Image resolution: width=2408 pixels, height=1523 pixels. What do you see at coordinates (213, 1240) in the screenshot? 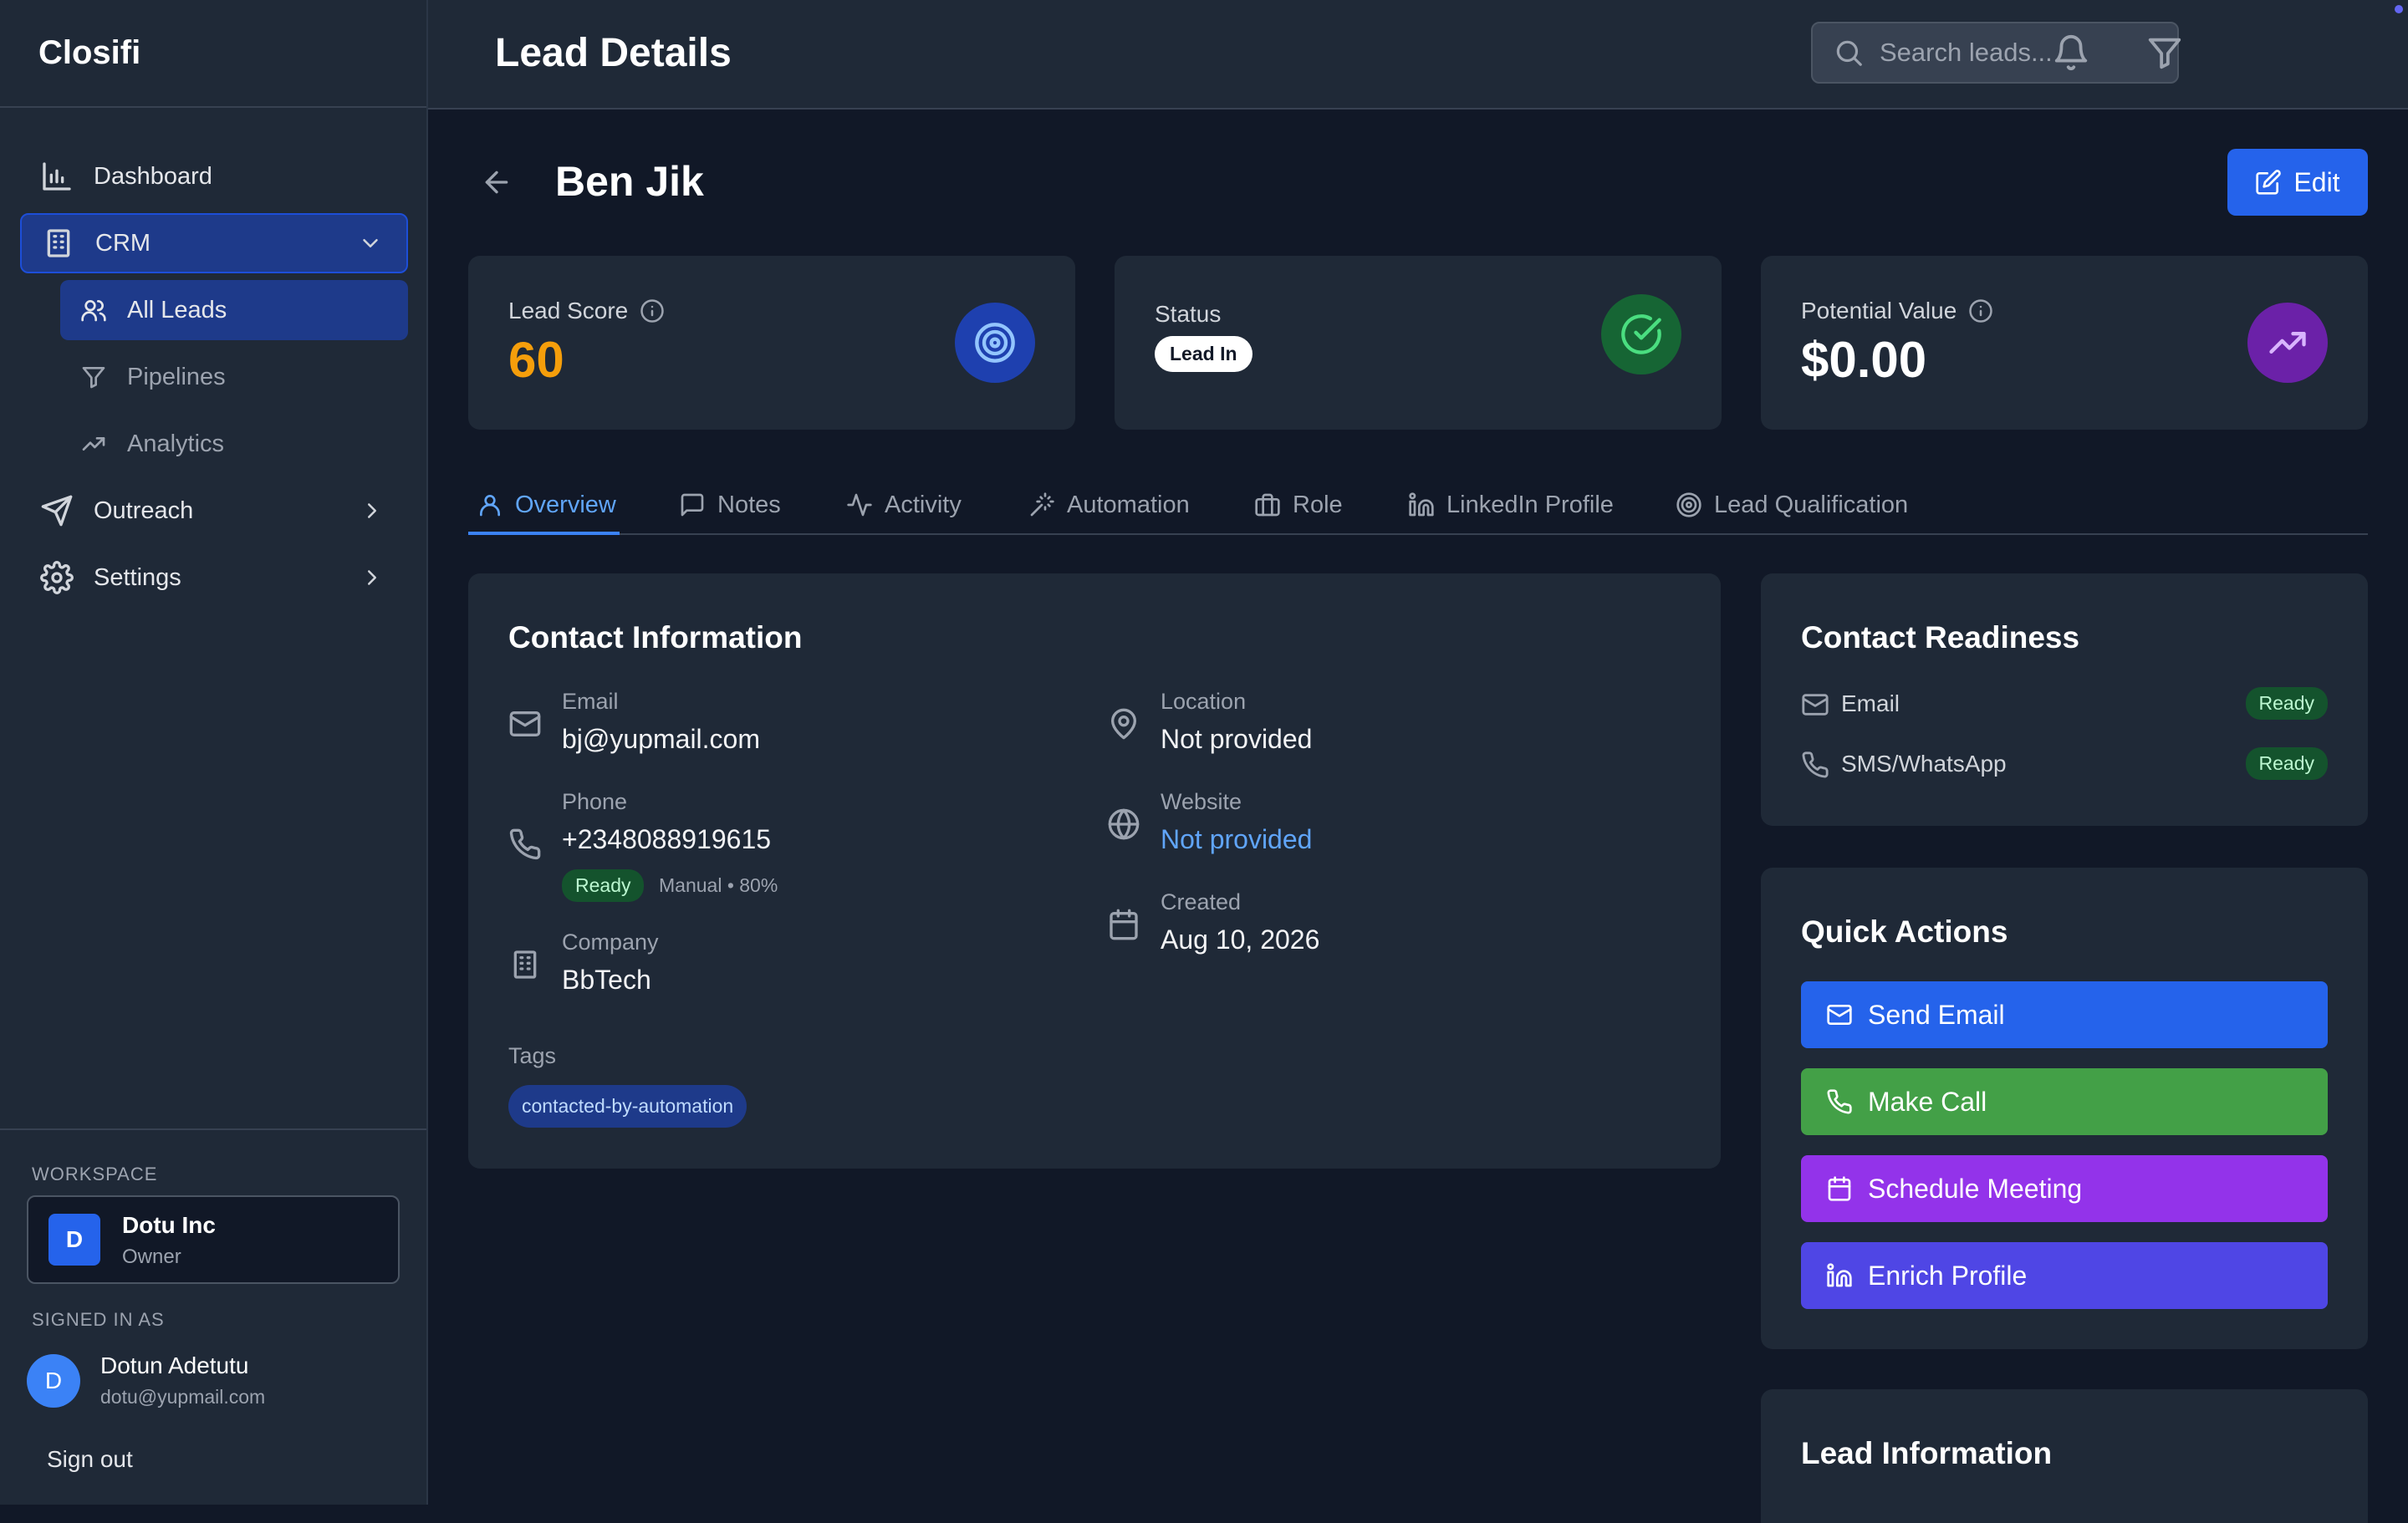
I see `workspace-switcher: D Dotu Inc Owner` at bounding box center [213, 1240].